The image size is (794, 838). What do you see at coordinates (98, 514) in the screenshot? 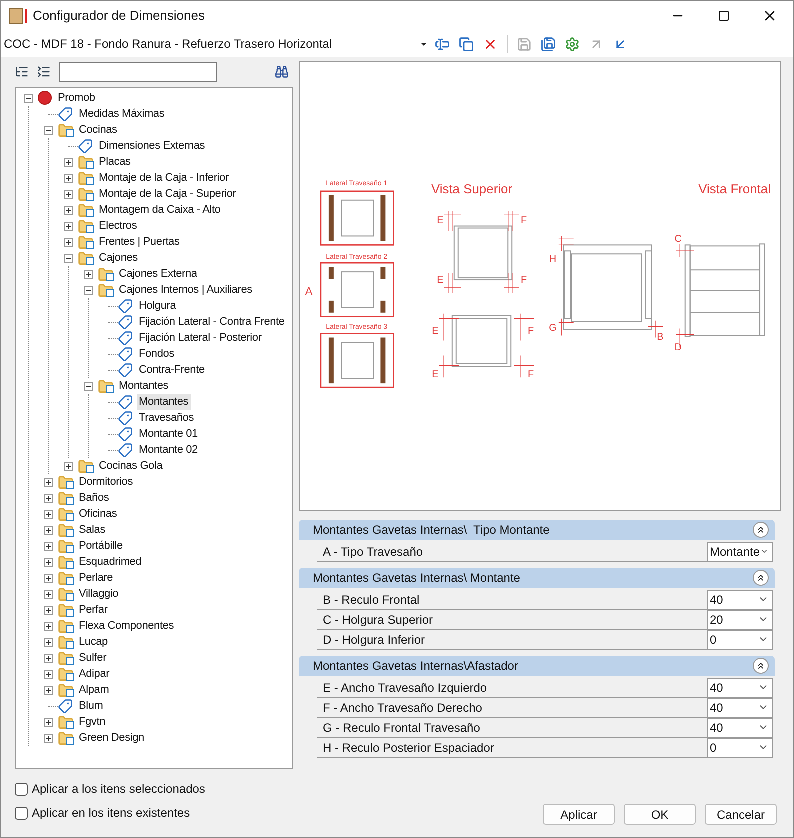
I see `tree-item: Oficinas` at bounding box center [98, 514].